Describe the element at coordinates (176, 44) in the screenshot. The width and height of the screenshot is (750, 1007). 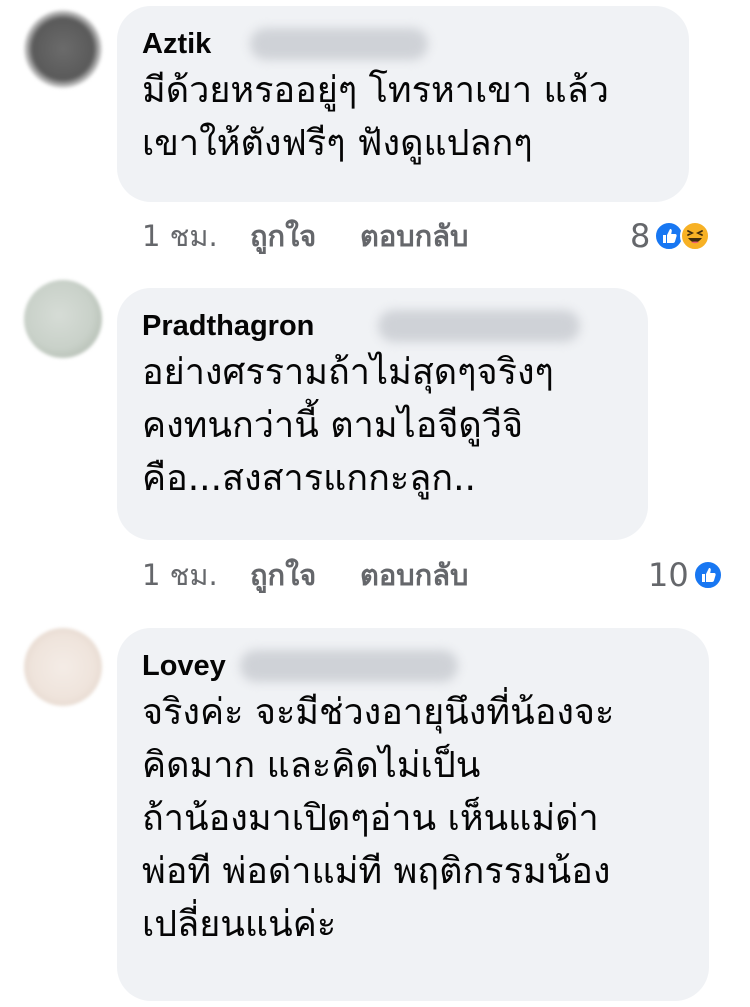
I see `comment-author: Aztik` at that location.